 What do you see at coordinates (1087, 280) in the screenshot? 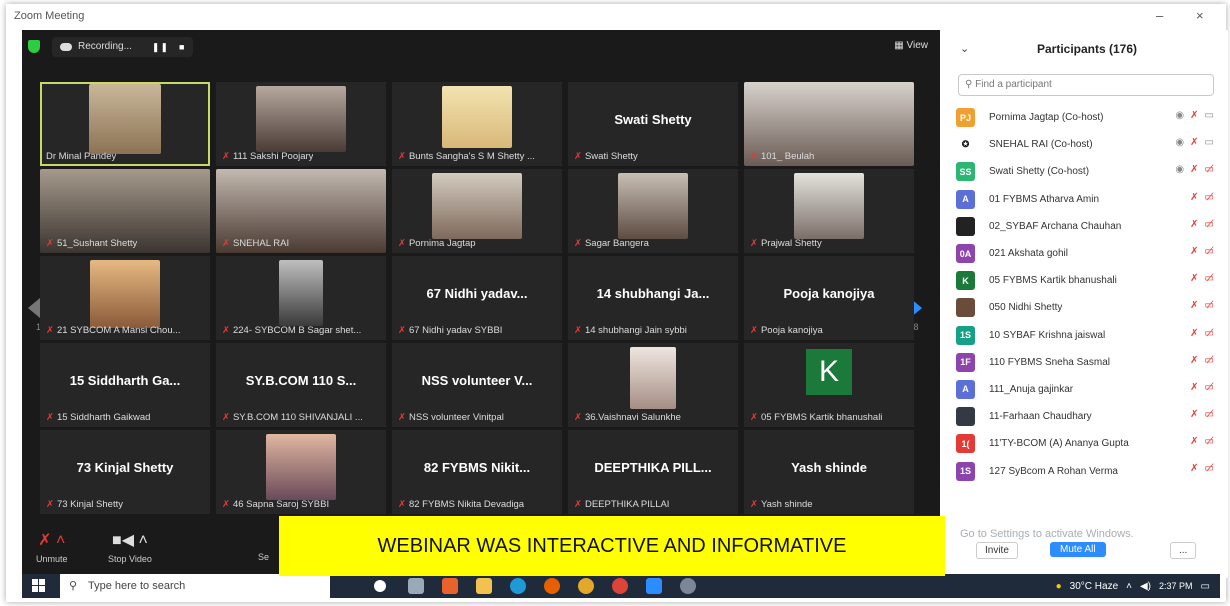
I see `participant-row: K 05 FYBMS Kartik bhanushali ✗ ▭̸` at bounding box center [1087, 280].